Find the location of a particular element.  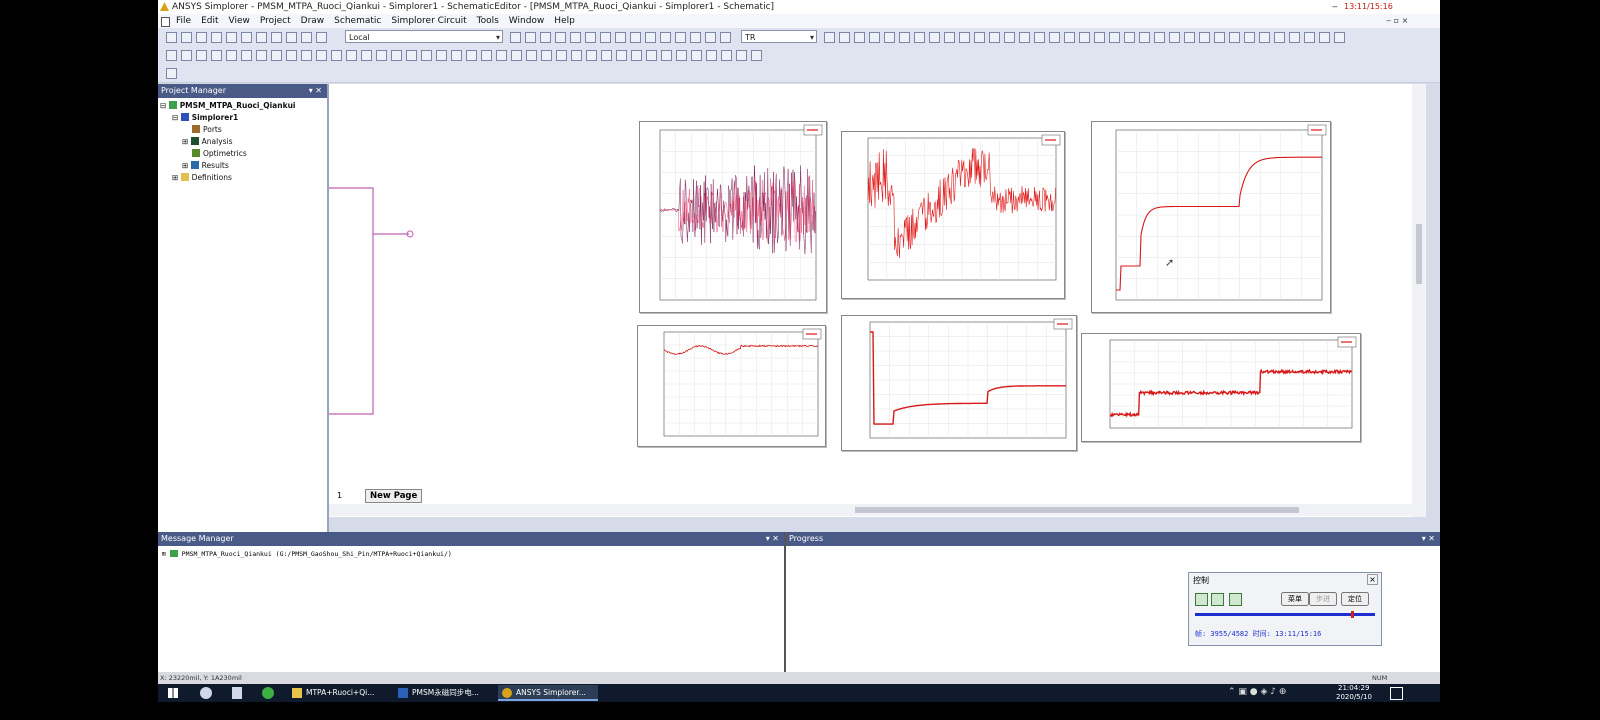

menu-item-project: Project is located at coordinates (275, 21).